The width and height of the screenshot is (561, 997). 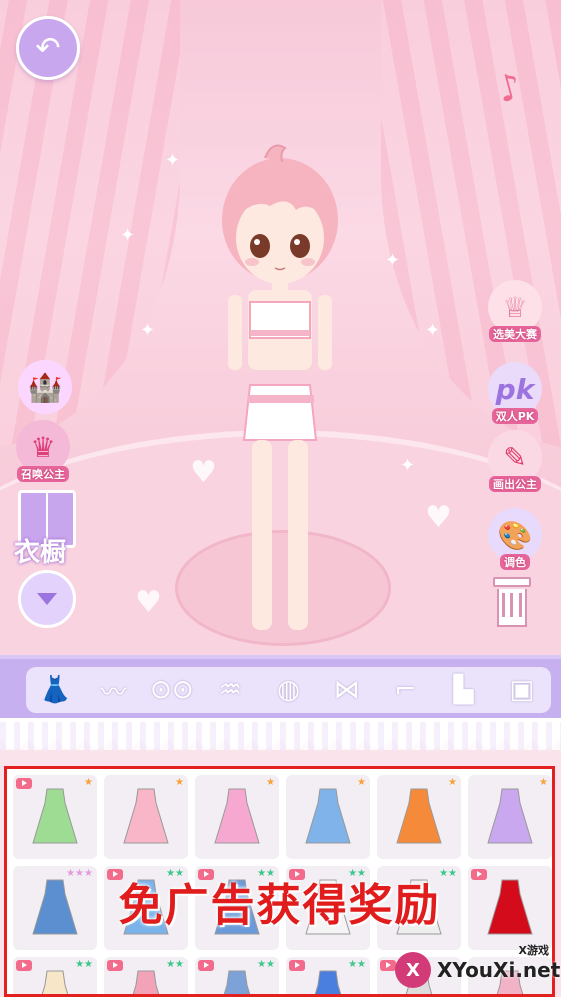 I want to click on wardrobe-label: 衣橱, so click(x=40, y=553).